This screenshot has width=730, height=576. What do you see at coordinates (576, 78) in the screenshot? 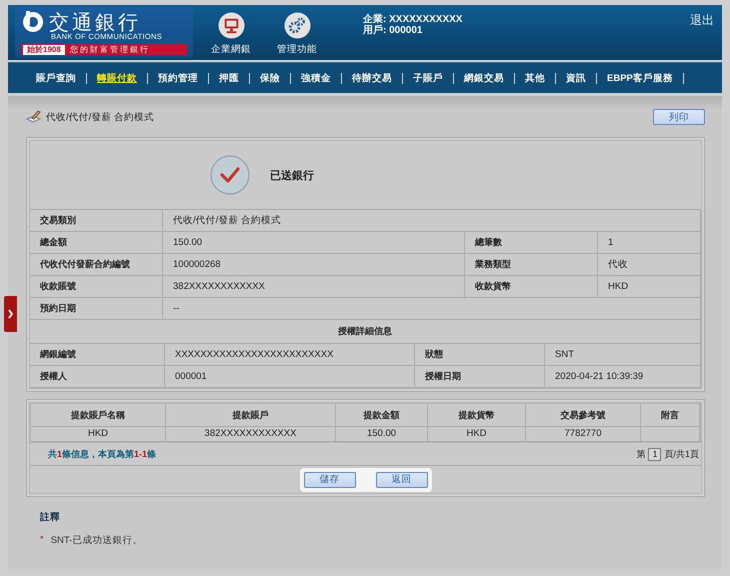
I see `nav-item: 資訊` at bounding box center [576, 78].